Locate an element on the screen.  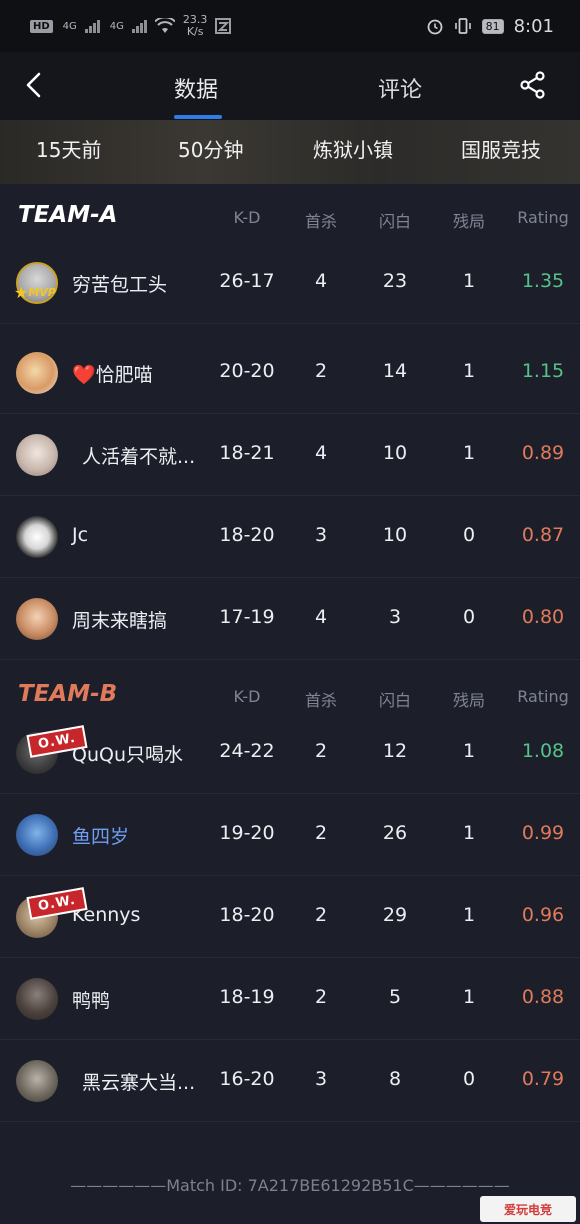
speed-unit: K/s is located at coordinates (195, 31).